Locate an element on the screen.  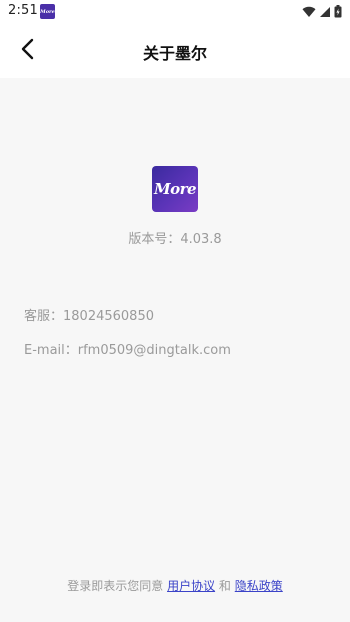
customer-service-phone: 客服：18024560850 is located at coordinates (89, 316).